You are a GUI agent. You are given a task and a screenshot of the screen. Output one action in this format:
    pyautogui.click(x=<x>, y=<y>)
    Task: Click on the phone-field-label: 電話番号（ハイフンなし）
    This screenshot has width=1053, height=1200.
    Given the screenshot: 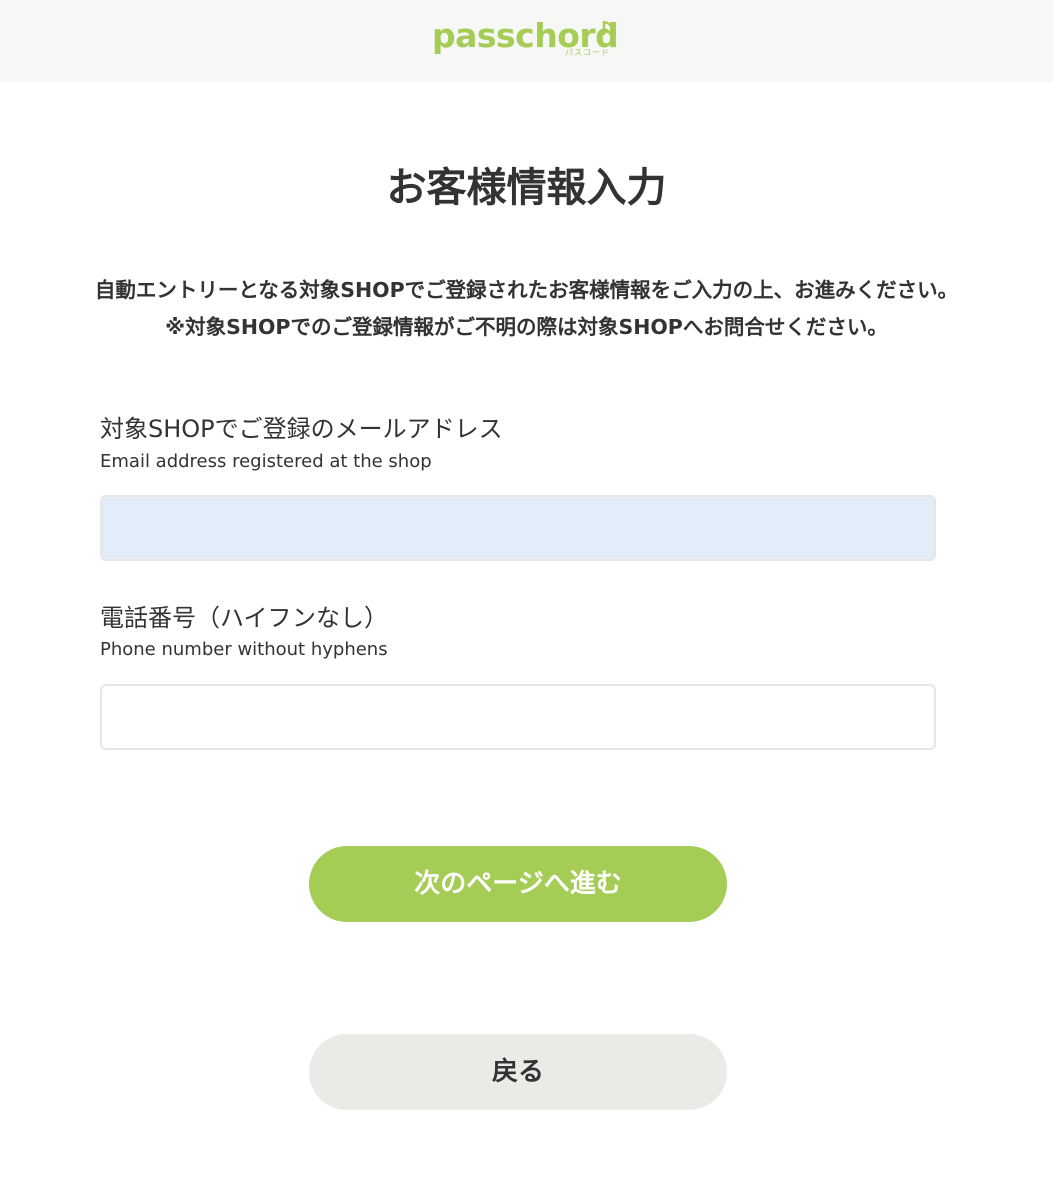 What is the action you would take?
    pyautogui.click(x=244, y=618)
    